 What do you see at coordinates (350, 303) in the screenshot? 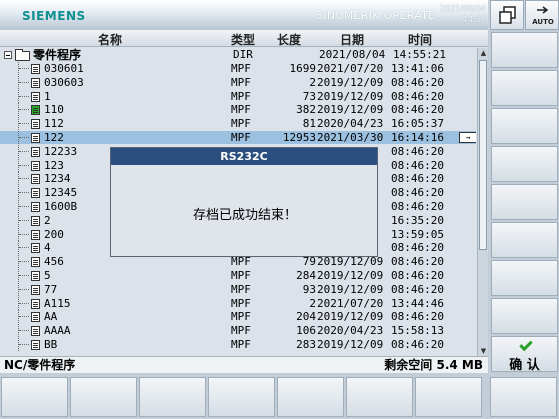
I see `file-date: 2021/07/20` at bounding box center [350, 303].